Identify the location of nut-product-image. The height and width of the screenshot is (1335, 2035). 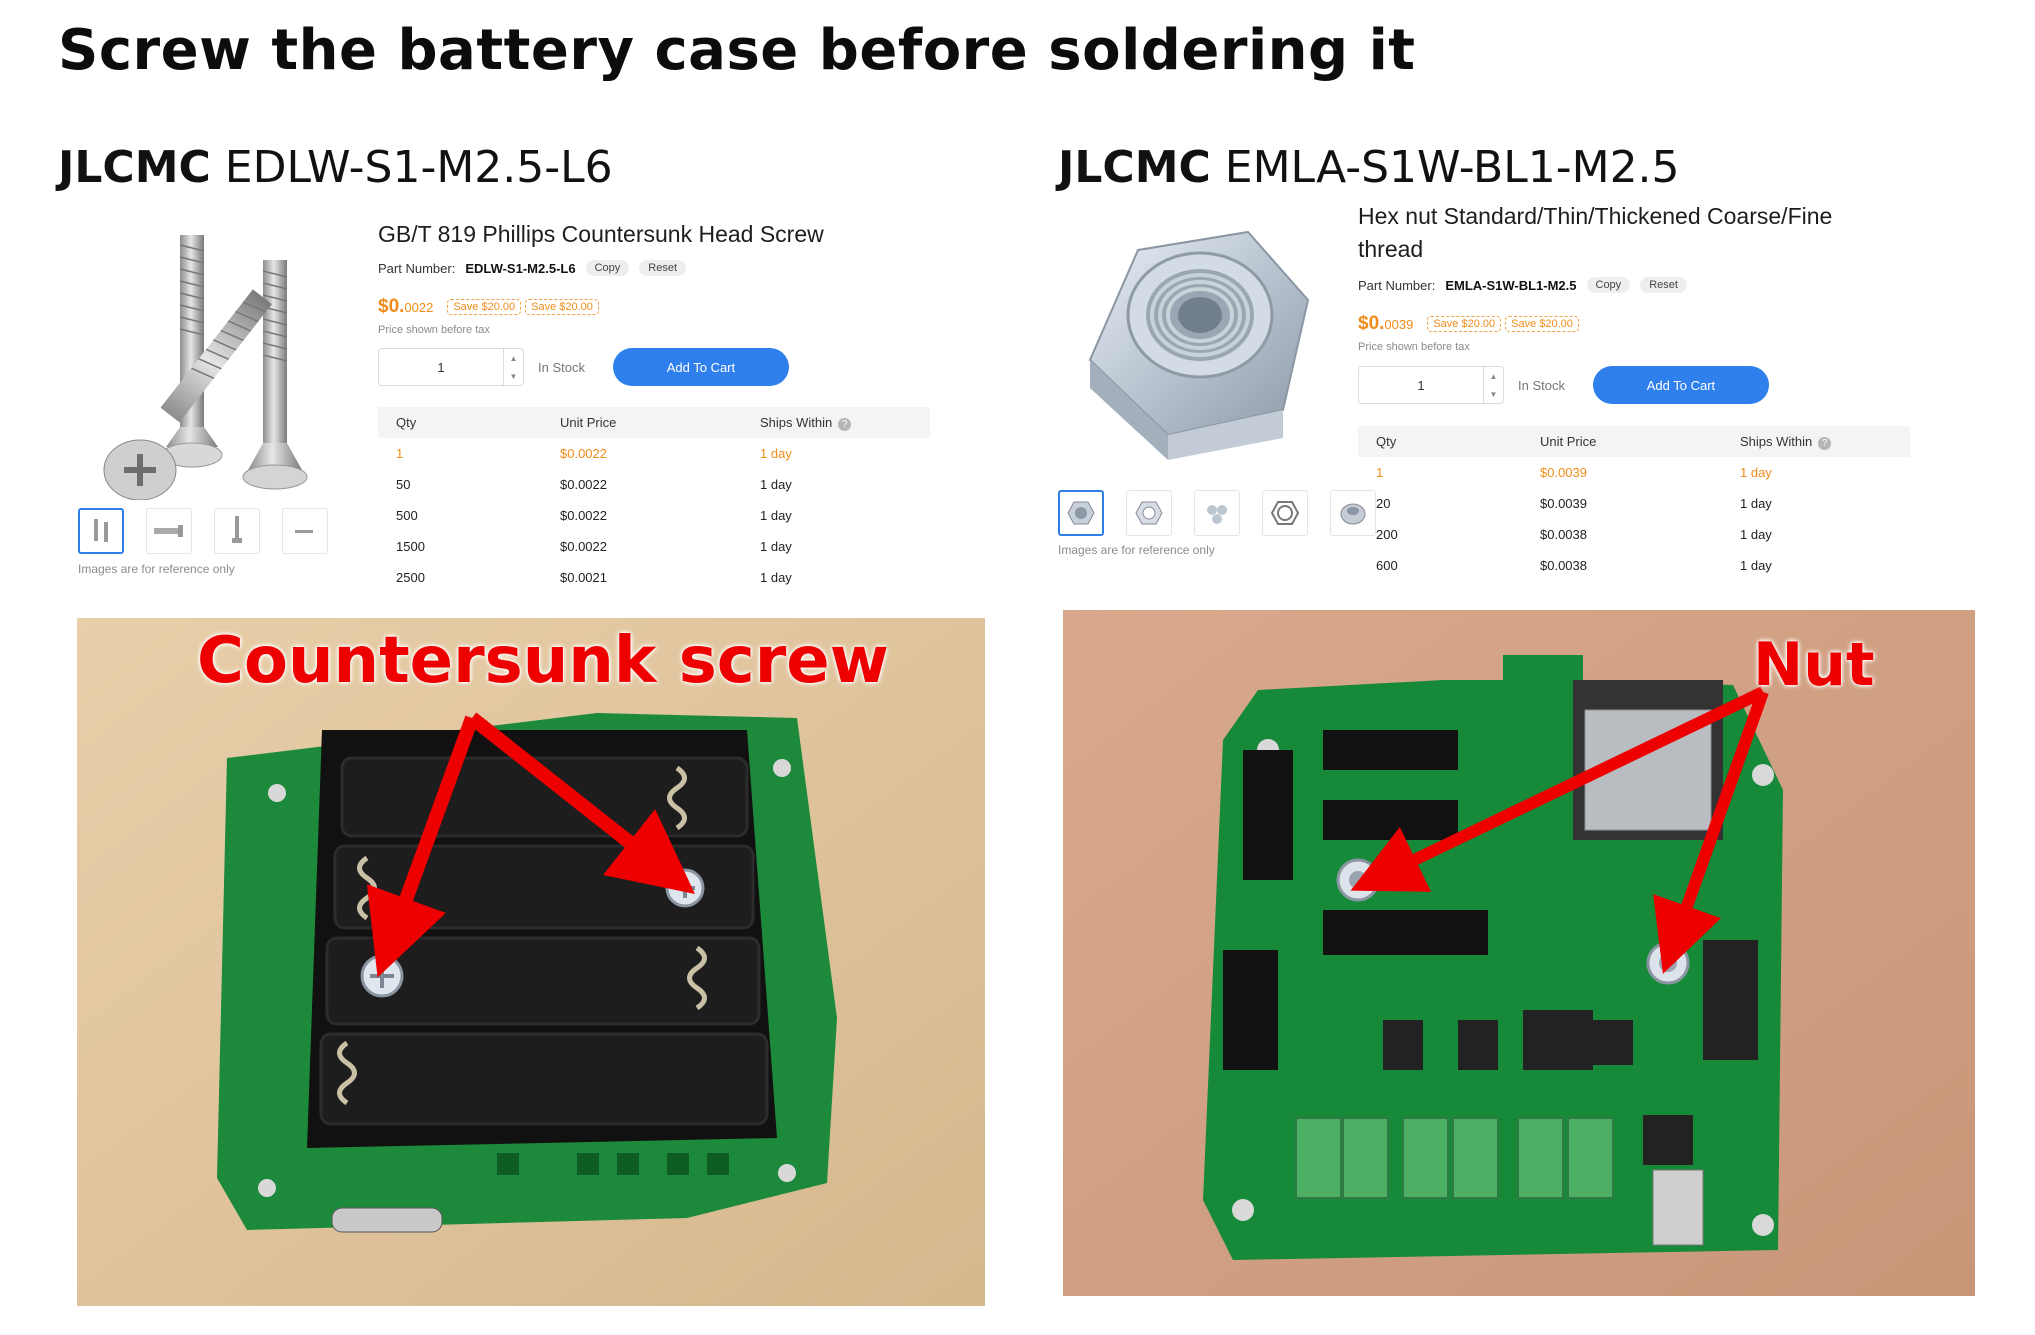
(1198, 340).